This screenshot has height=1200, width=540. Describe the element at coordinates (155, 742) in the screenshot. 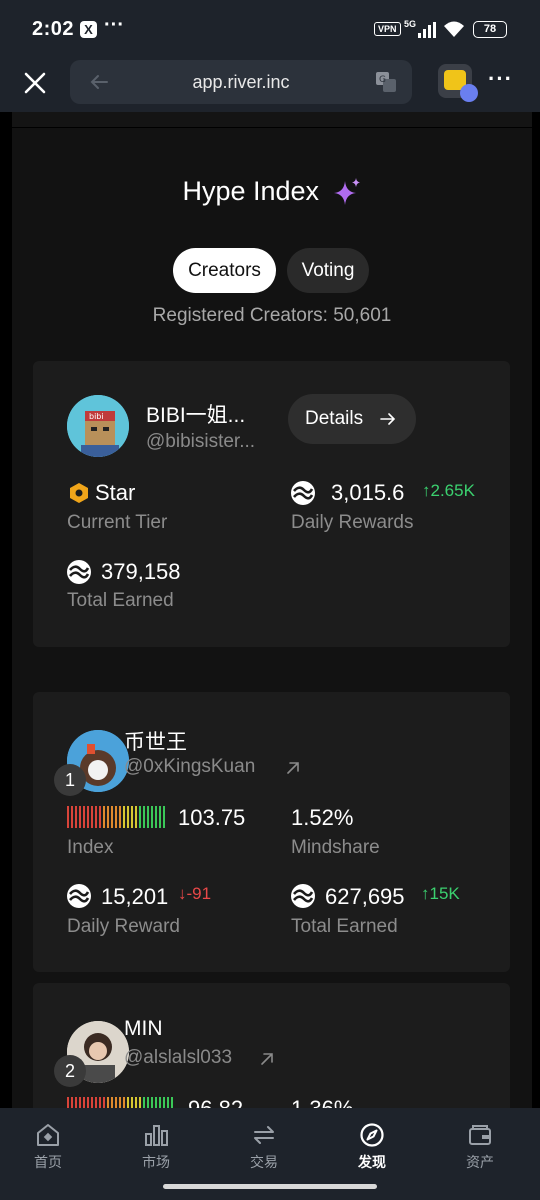

I see `creator-name: 币世王` at that location.